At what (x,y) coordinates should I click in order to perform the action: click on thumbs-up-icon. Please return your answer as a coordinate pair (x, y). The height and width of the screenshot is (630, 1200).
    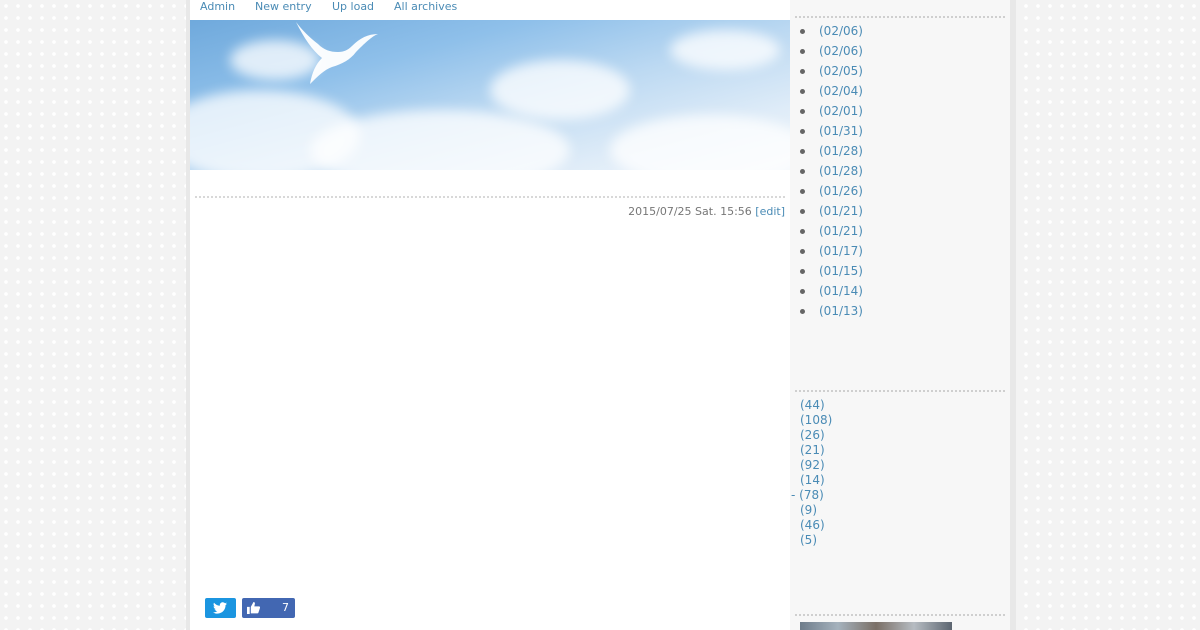
    Looking at the image, I should click on (253, 608).